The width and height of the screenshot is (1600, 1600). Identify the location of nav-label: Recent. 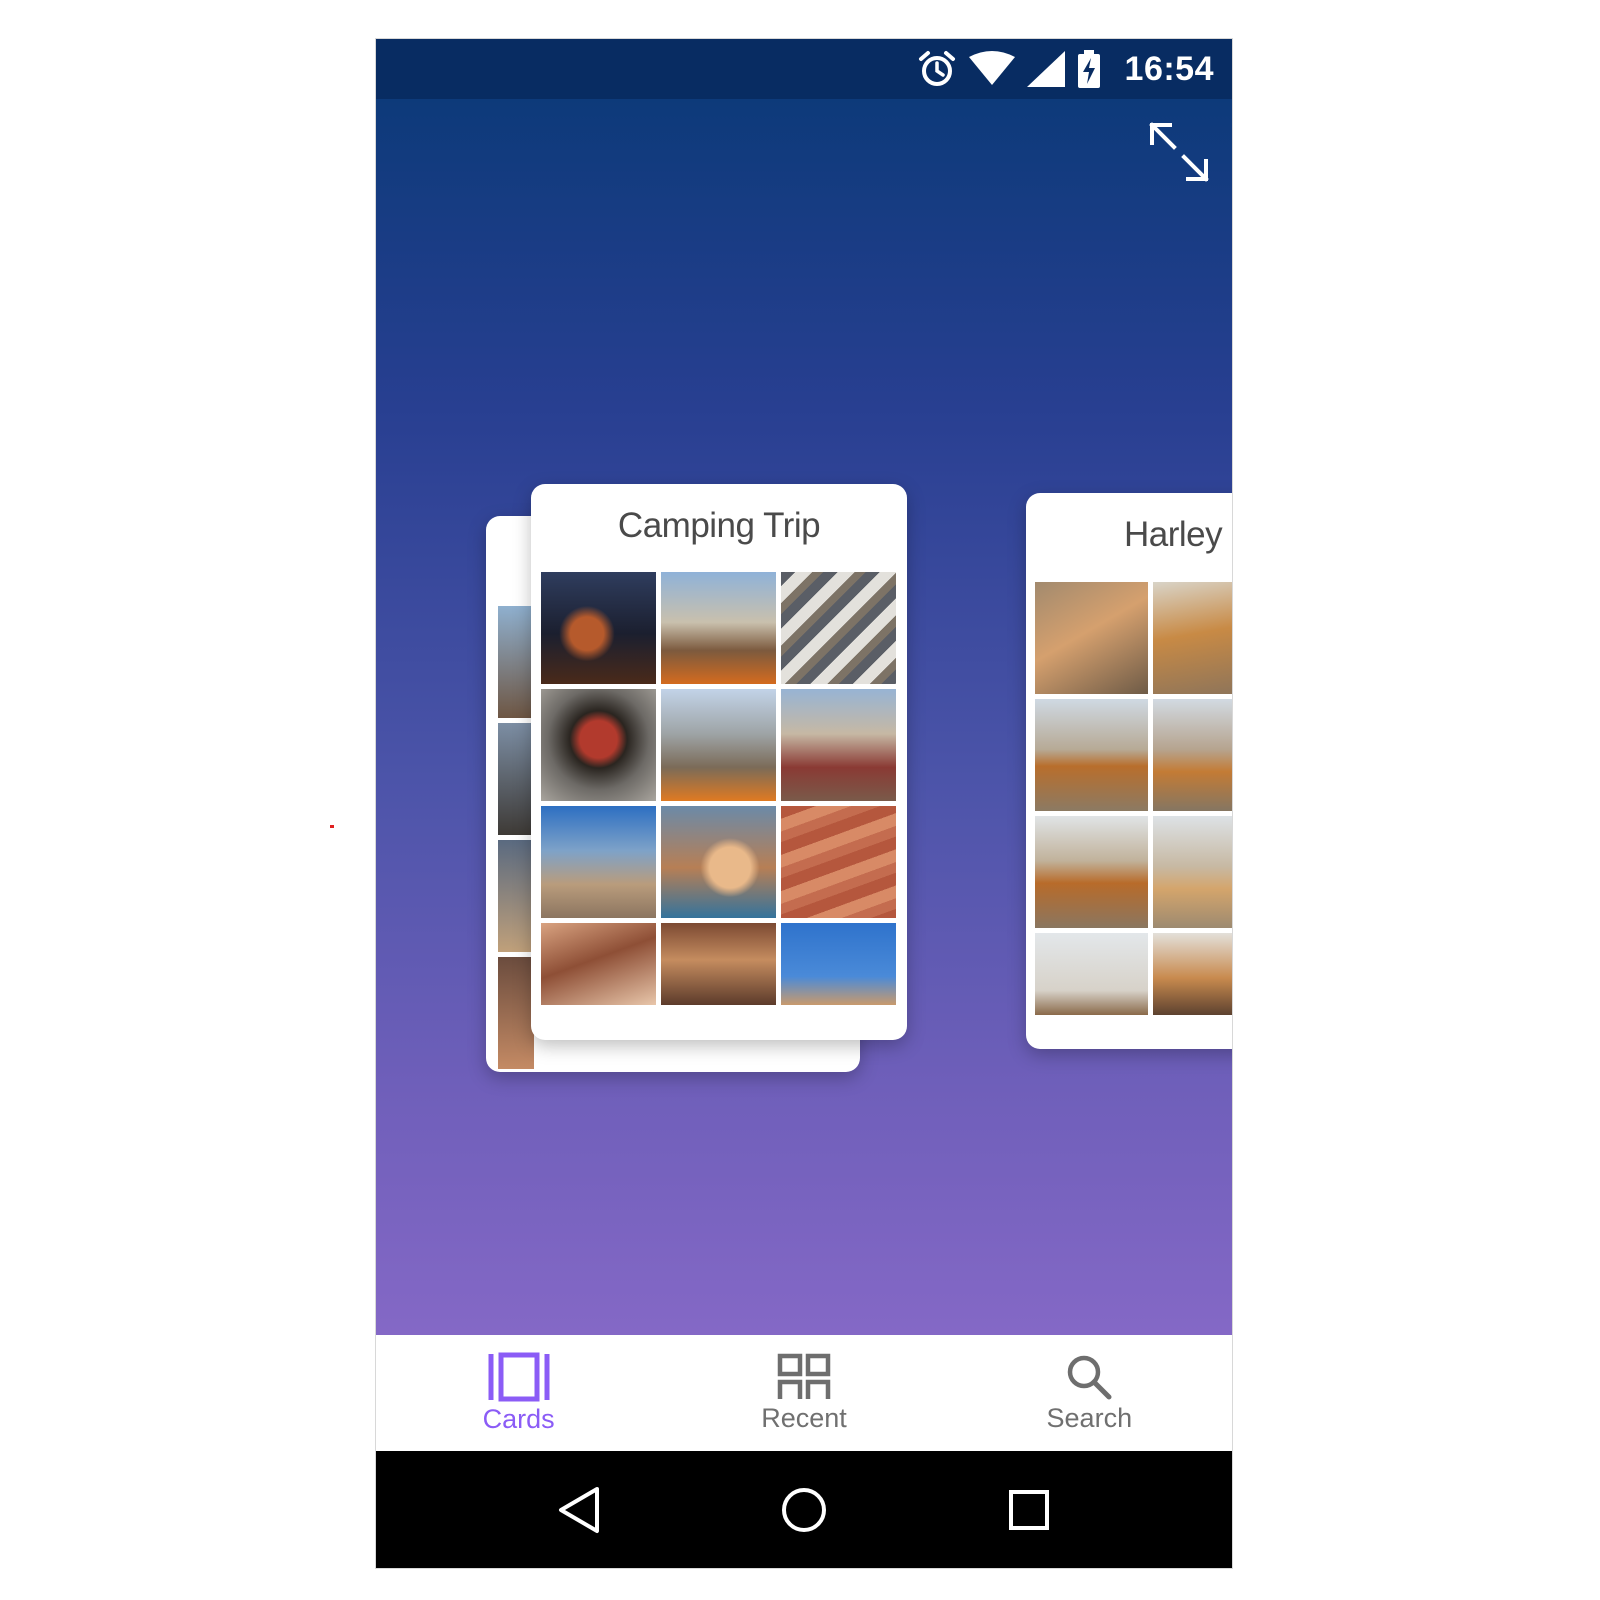
(804, 1418).